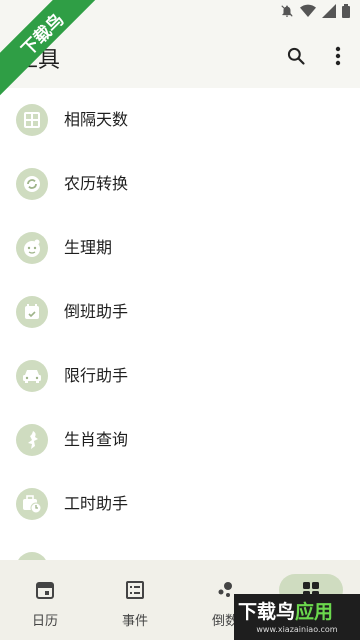 The height and width of the screenshot is (640, 360). What do you see at coordinates (88, 247) in the screenshot?
I see `tool-label: 生理期` at bounding box center [88, 247].